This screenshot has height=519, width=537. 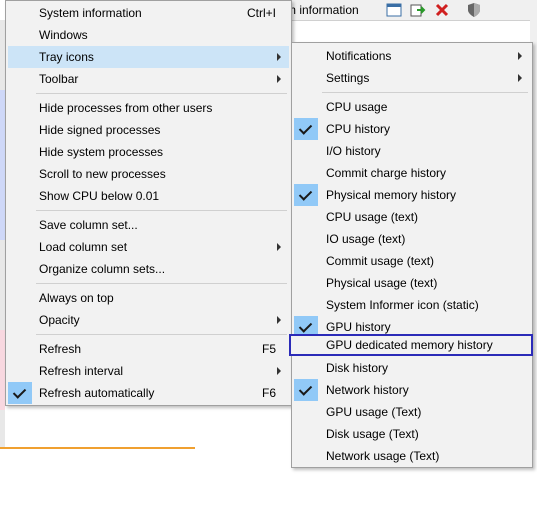 I want to click on submenu-item-io-history: I/O history, so click(x=412, y=151).